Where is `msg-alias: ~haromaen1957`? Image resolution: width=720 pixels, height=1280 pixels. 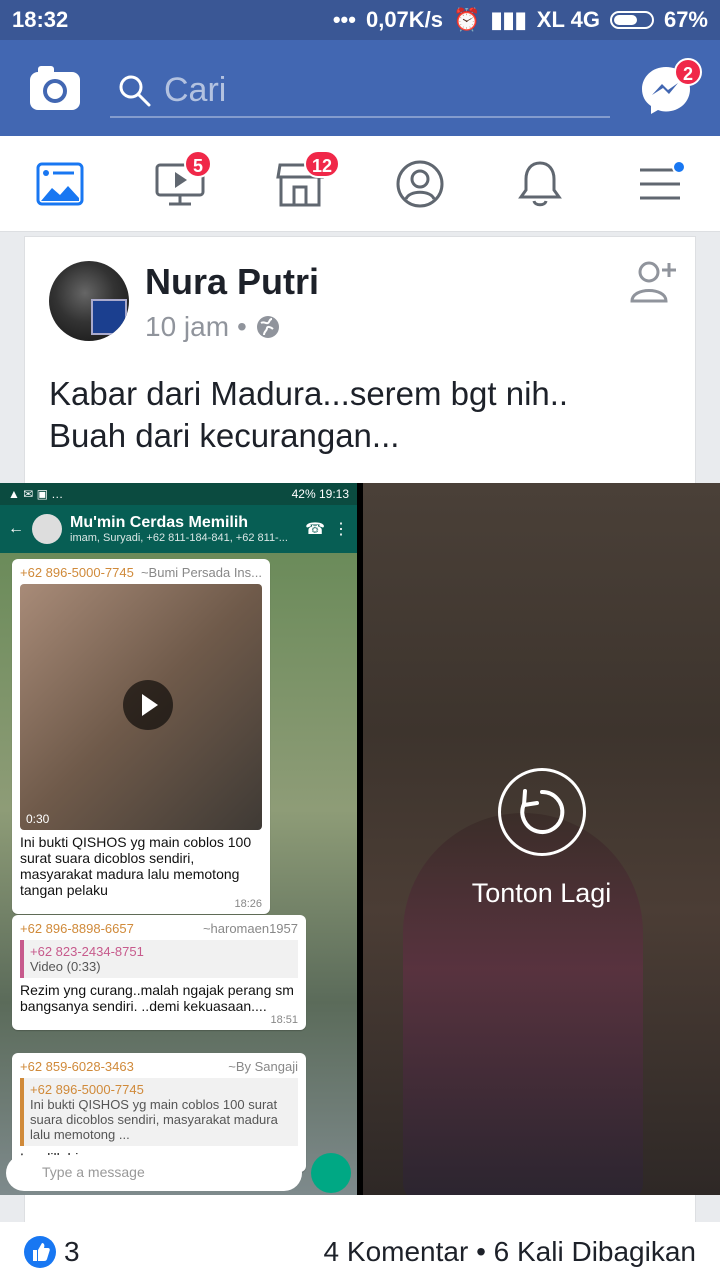 msg-alias: ~haromaen1957 is located at coordinates (250, 928).